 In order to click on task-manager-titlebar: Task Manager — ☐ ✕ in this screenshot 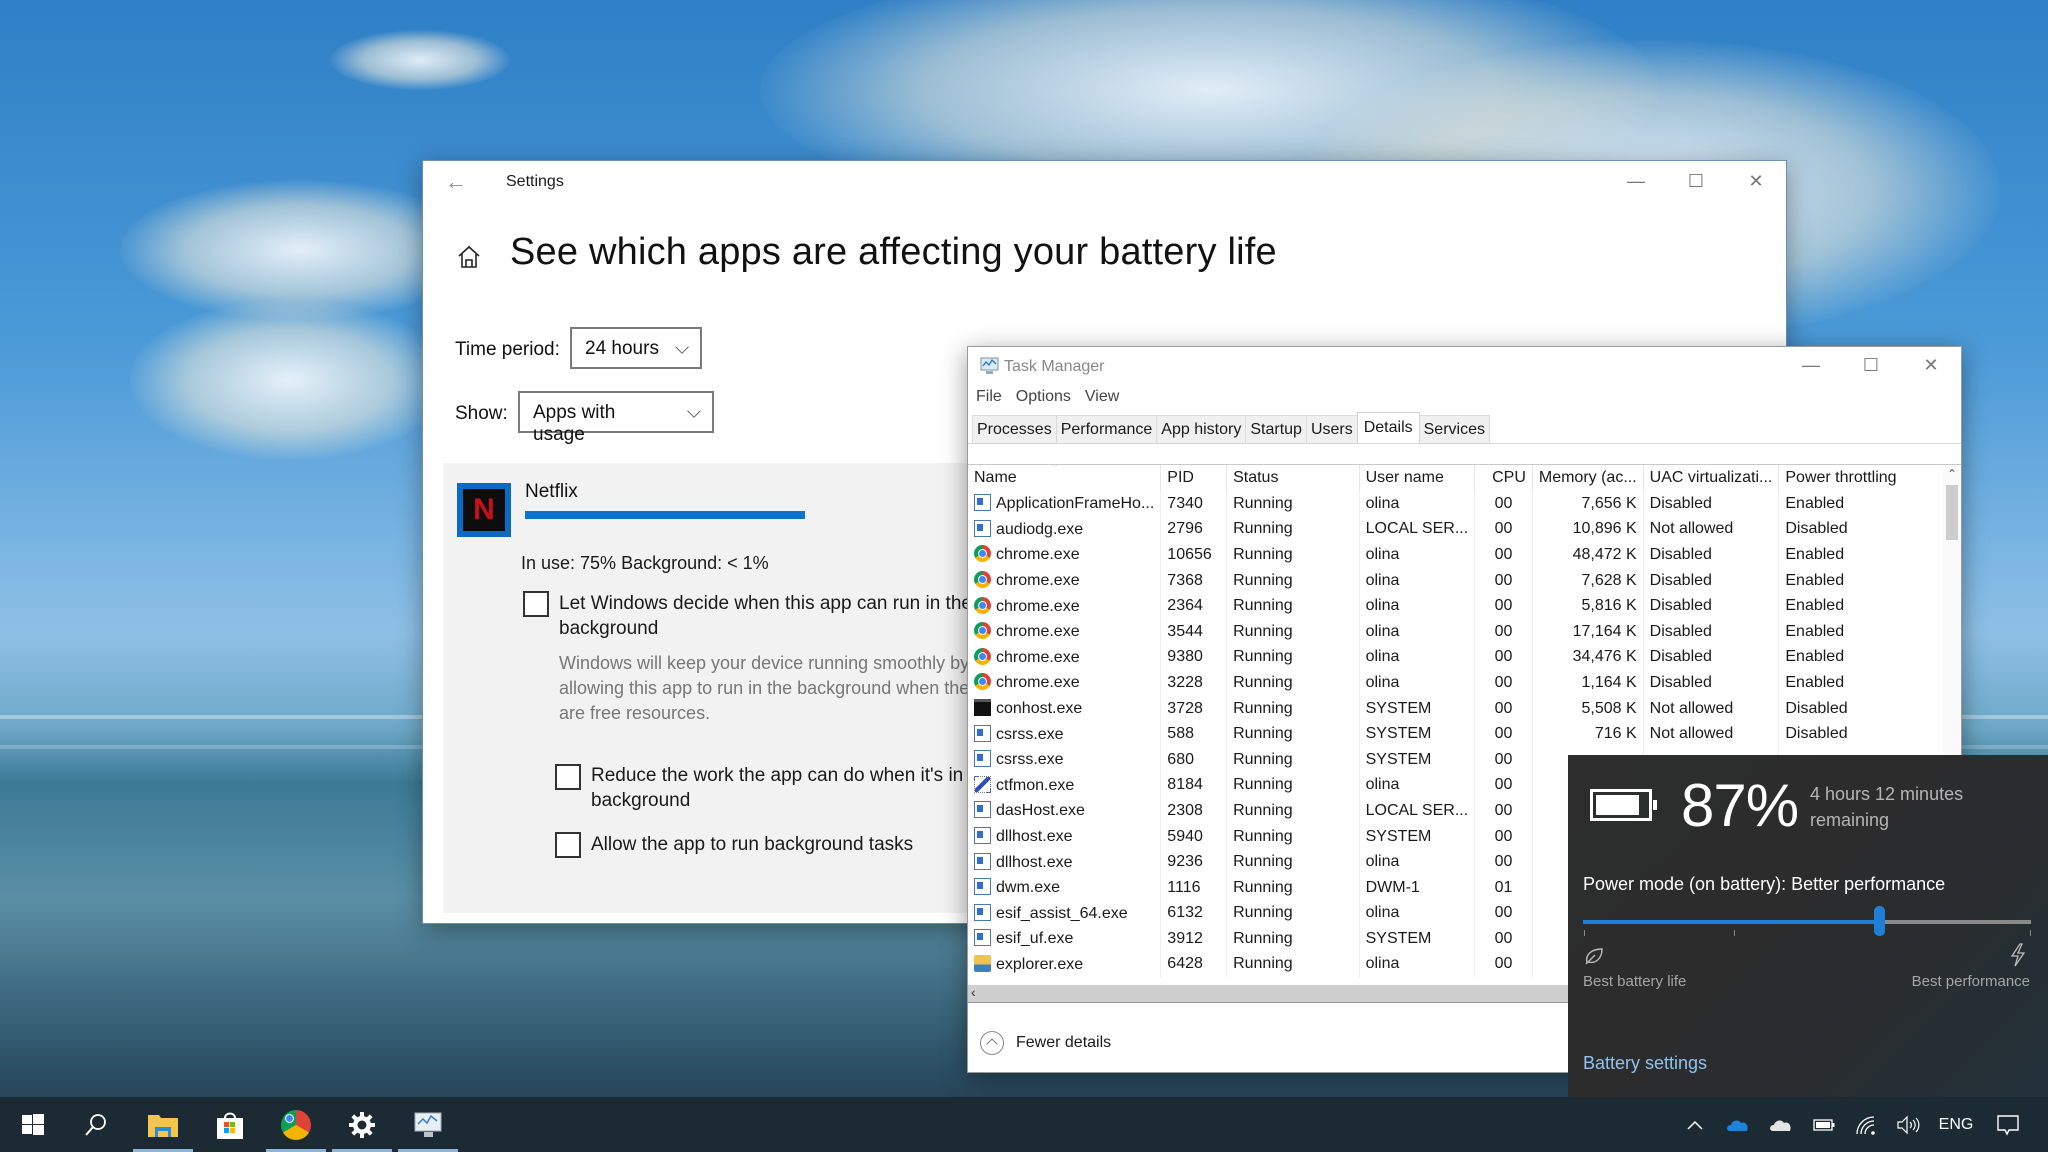, I will do `click(1464, 366)`.